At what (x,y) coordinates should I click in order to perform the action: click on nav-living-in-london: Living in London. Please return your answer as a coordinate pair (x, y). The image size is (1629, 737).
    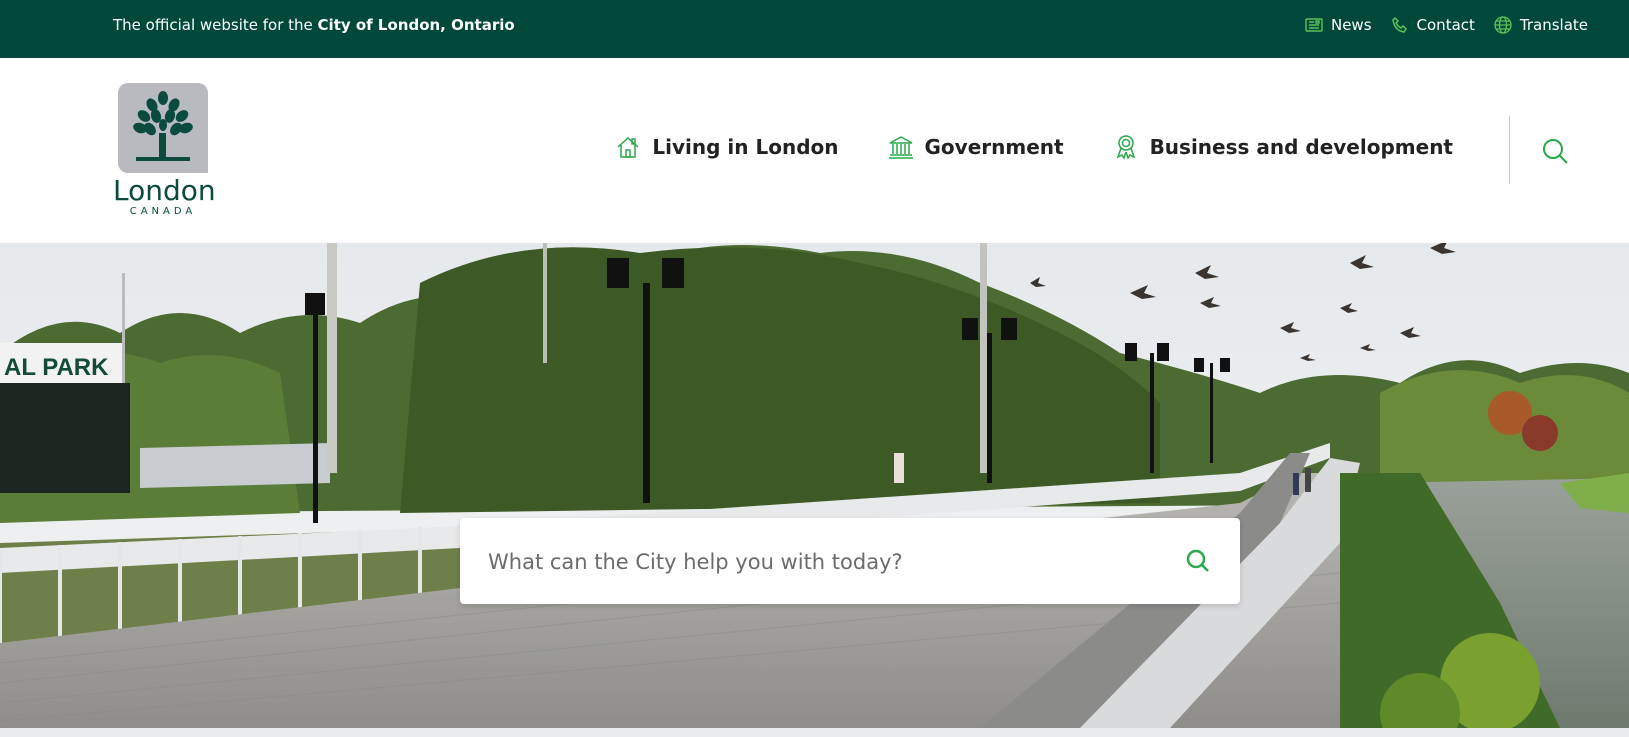
    Looking at the image, I should click on (726, 147).